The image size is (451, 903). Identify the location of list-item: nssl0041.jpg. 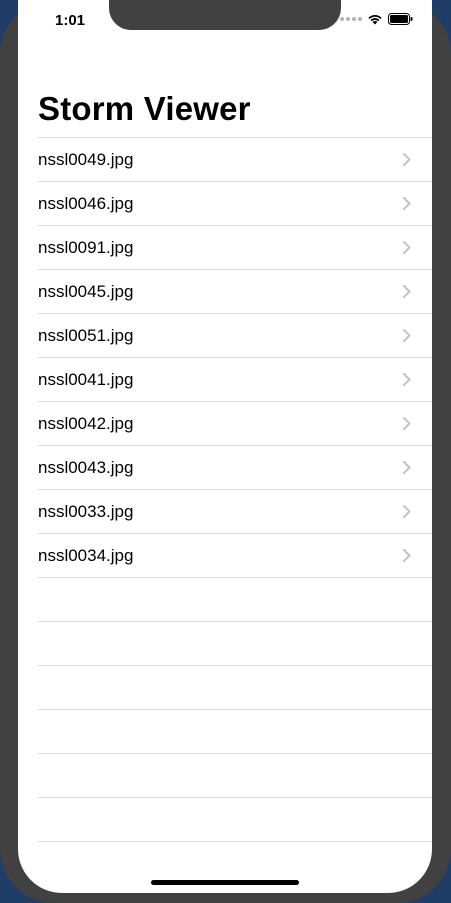
(235, 379).